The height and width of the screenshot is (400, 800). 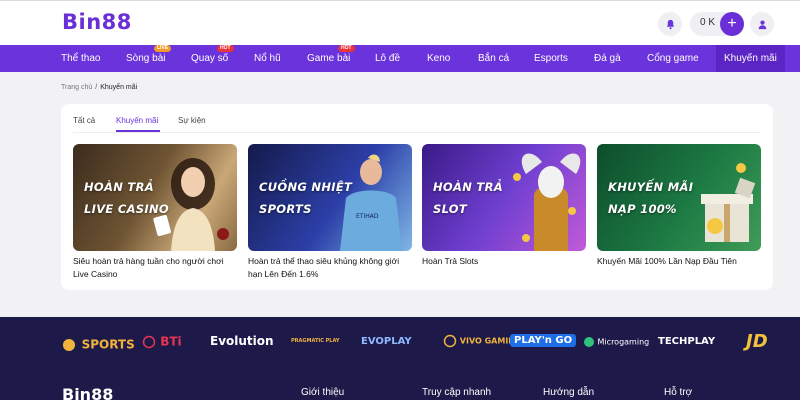 What do you see at coordinates (504, 197) in the screenshot?
I see `promo-banner: HOÀN TRẢ SLOT` at bounding box center [504, 197].